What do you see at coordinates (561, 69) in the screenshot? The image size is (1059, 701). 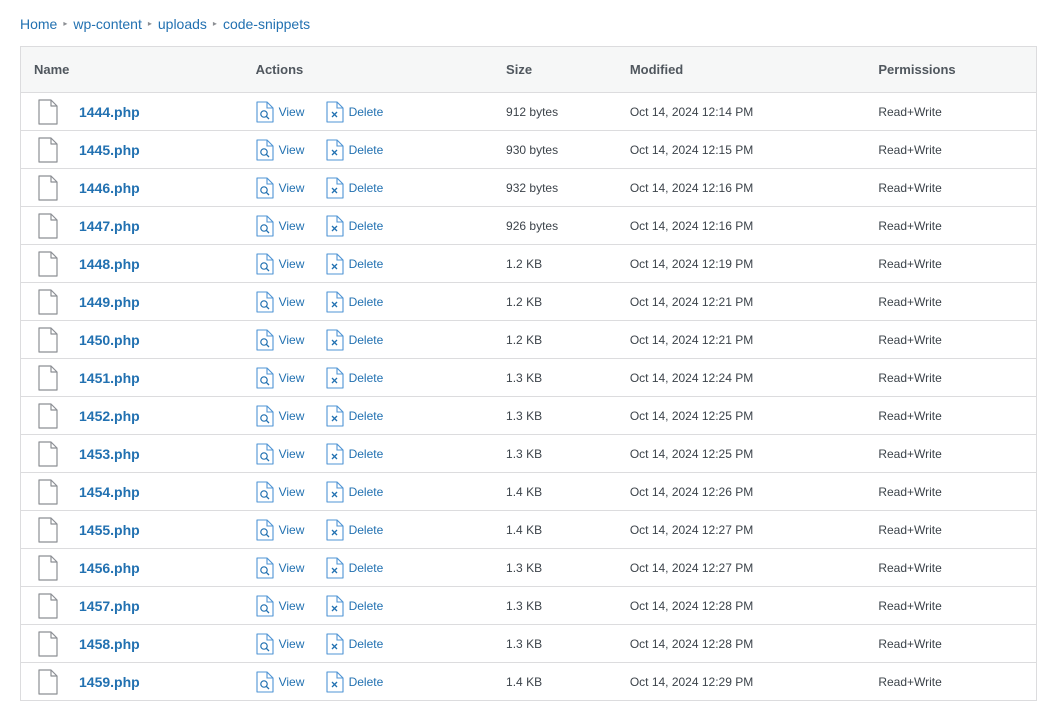 I see `column-header-size: Size` at bounding box center [561, 69].